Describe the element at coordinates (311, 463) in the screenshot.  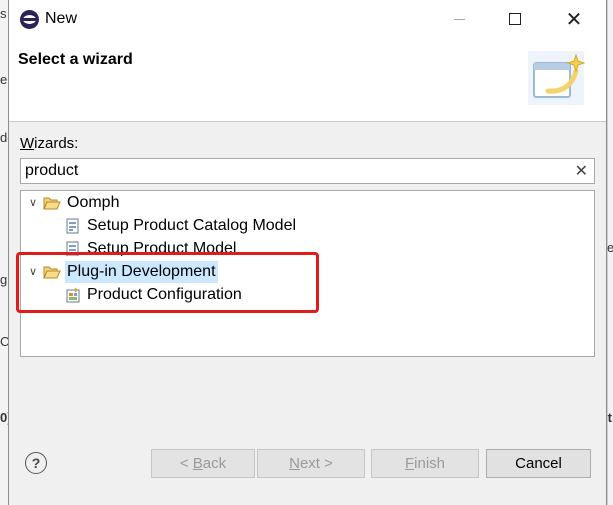
I see `next-button: Next >` at that location.